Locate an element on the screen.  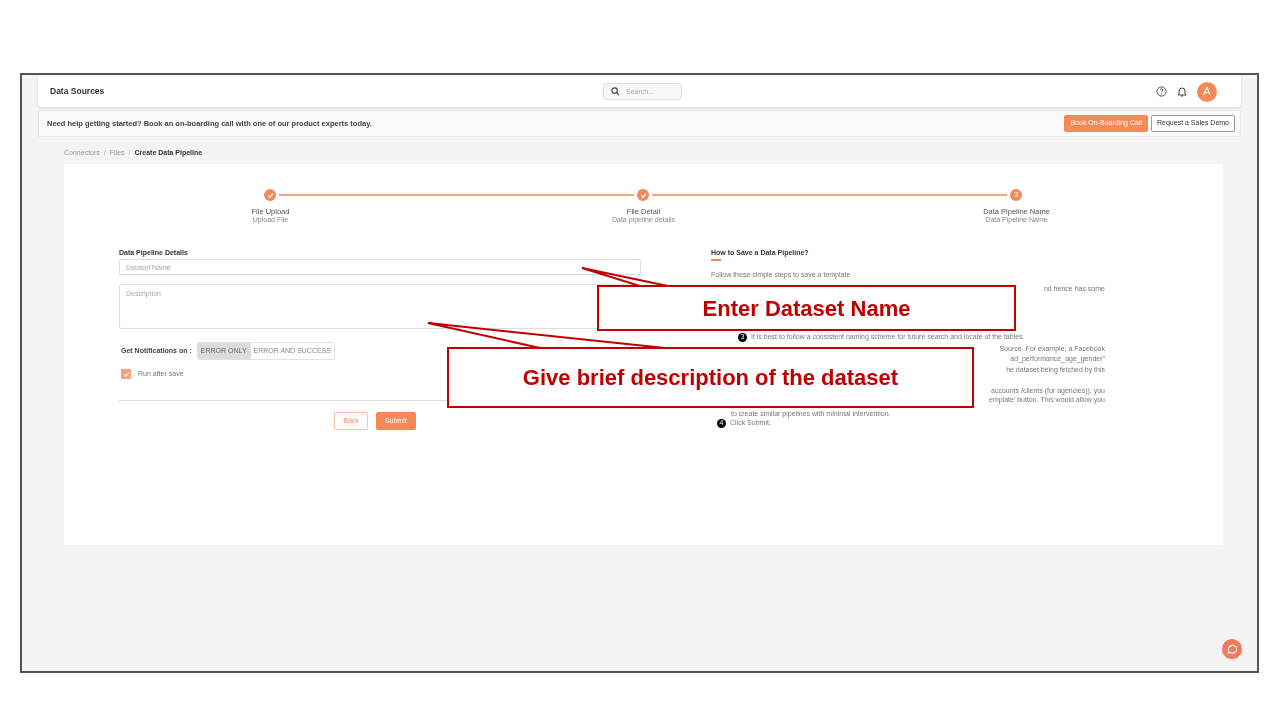
search-icon is located at coordinates (615, 91).